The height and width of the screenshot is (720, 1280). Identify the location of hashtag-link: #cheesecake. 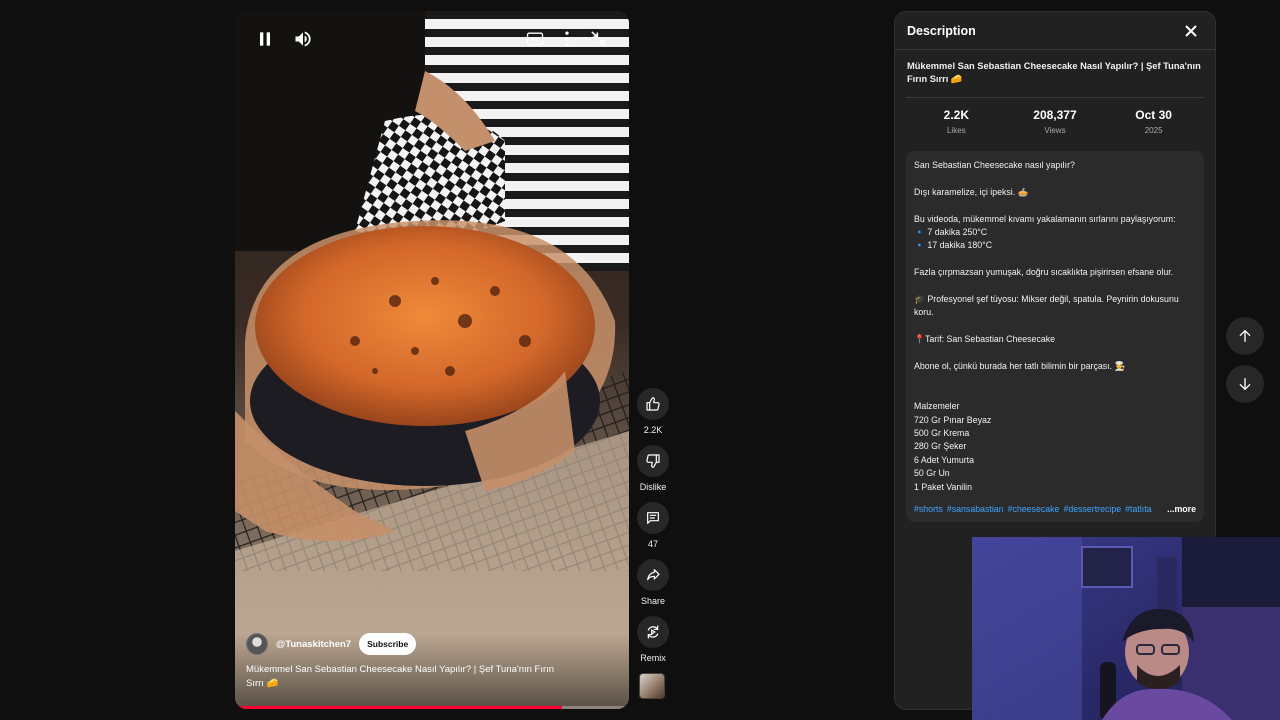
(1034, 509).